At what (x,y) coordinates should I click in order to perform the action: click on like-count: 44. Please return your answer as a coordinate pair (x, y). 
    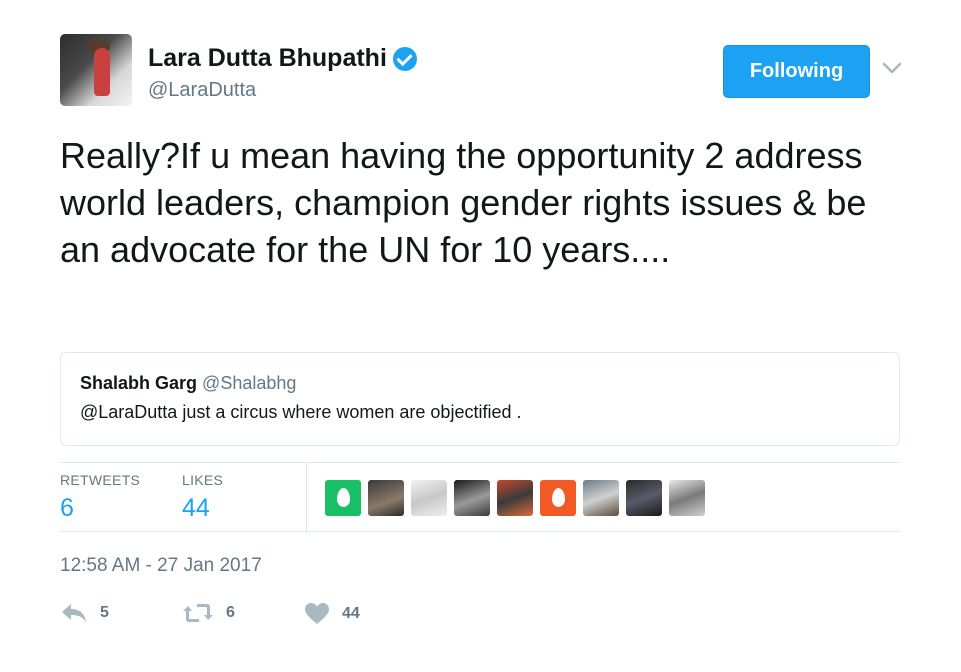
    Looking at the image, I should click on (351, 613).